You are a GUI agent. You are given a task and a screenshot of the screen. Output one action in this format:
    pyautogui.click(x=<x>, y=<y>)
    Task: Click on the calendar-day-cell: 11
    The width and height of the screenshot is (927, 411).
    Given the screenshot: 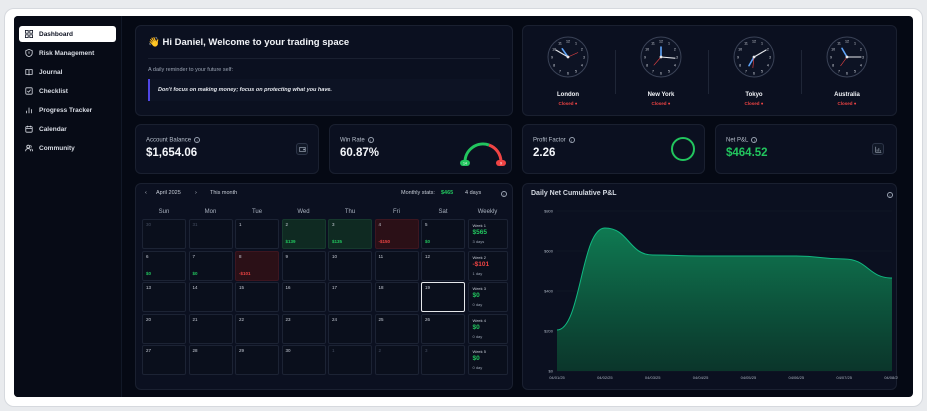 What is the action you would take?
    pyautogui.click(x=396, y=265)
    